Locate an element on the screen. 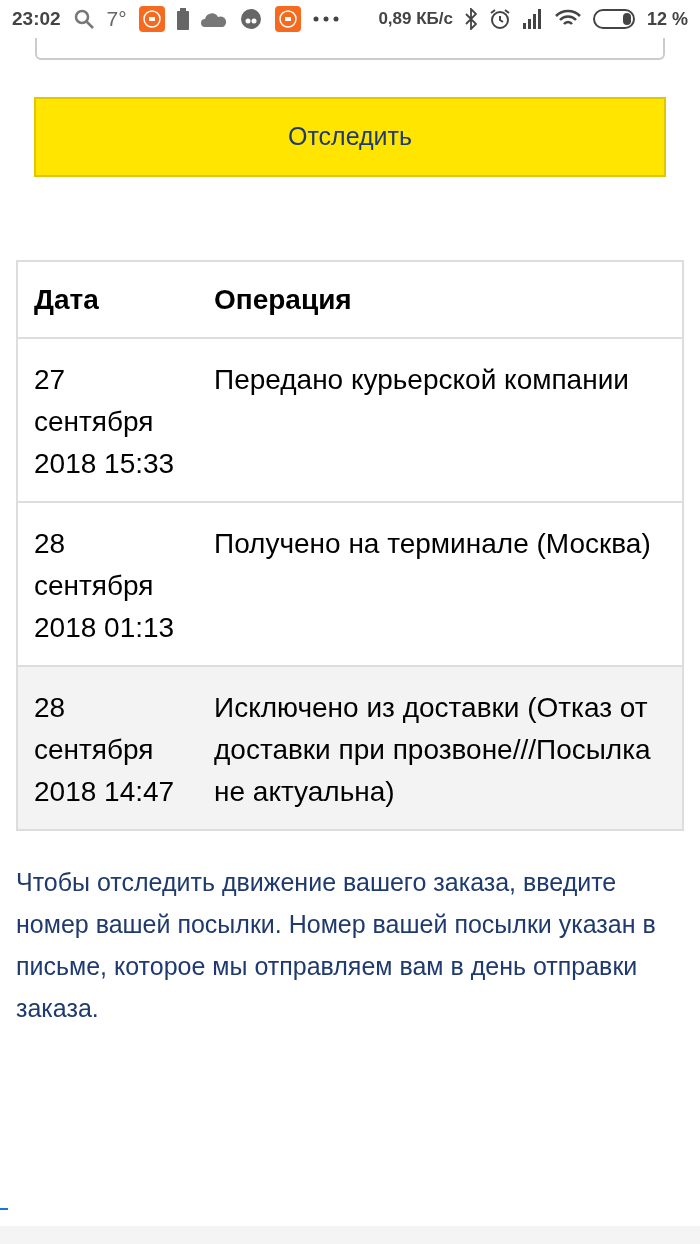  alarm-icon is located at coordinates (499, 19).